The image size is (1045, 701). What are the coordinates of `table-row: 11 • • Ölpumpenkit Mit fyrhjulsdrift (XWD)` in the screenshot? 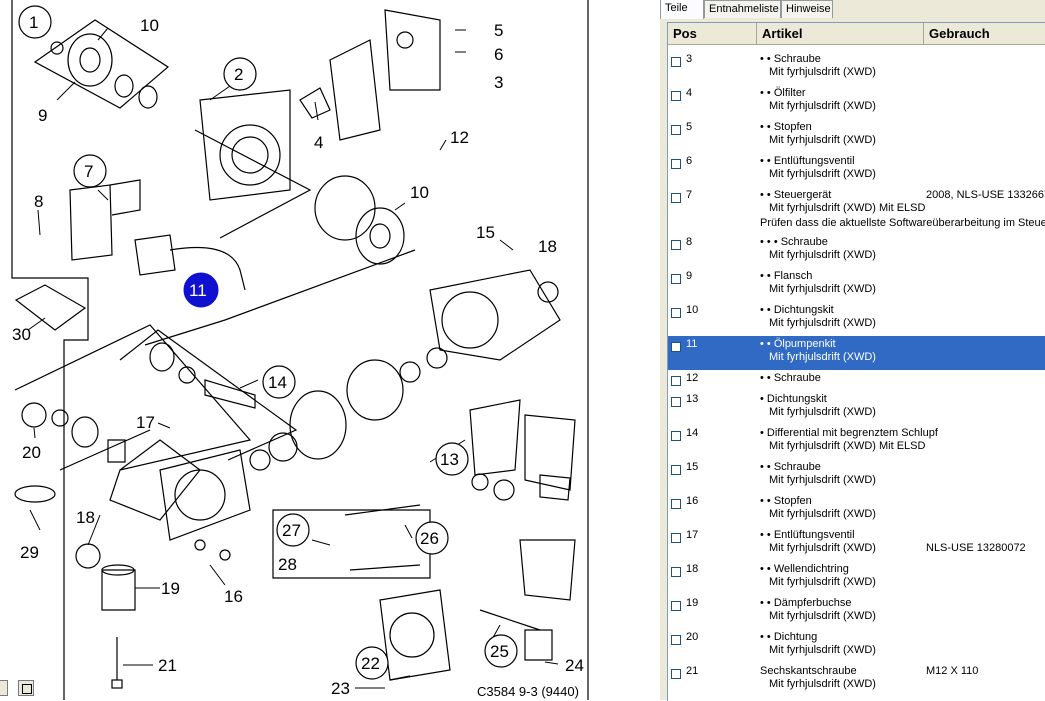 It's located at (856, 353).